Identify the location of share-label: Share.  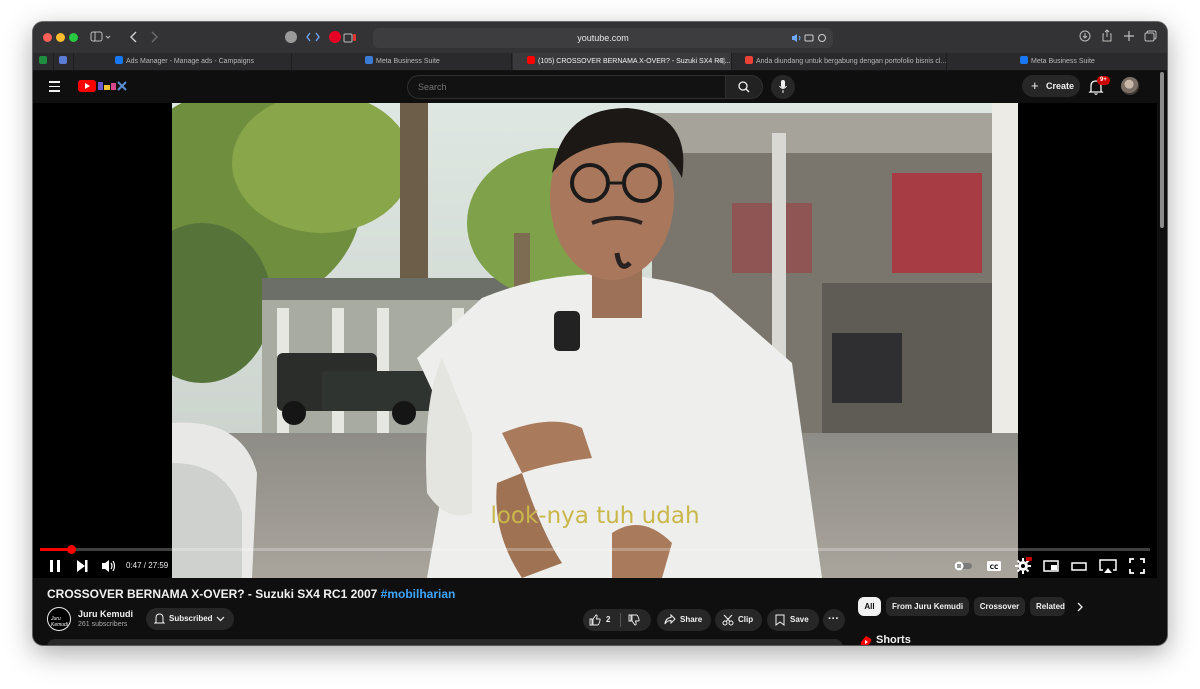
(691, 619).